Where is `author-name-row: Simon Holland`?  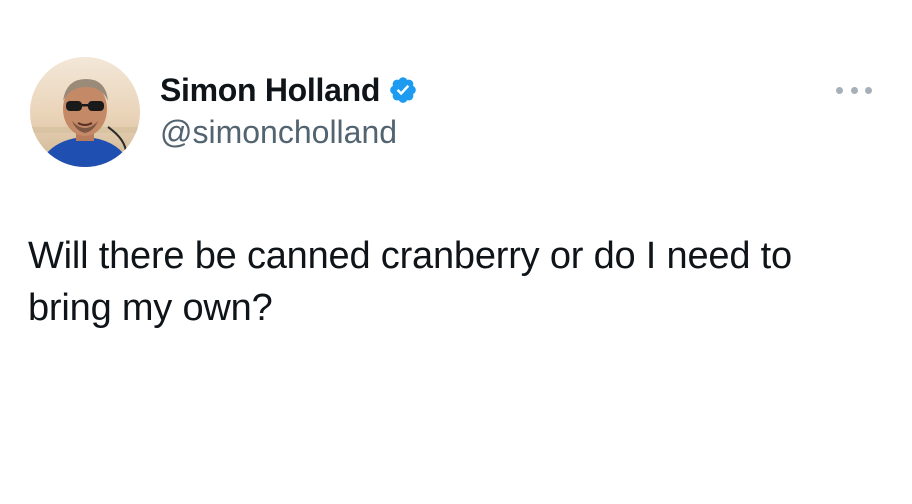
author-name-row: Simon Holland is located at coordinates (289, 90).